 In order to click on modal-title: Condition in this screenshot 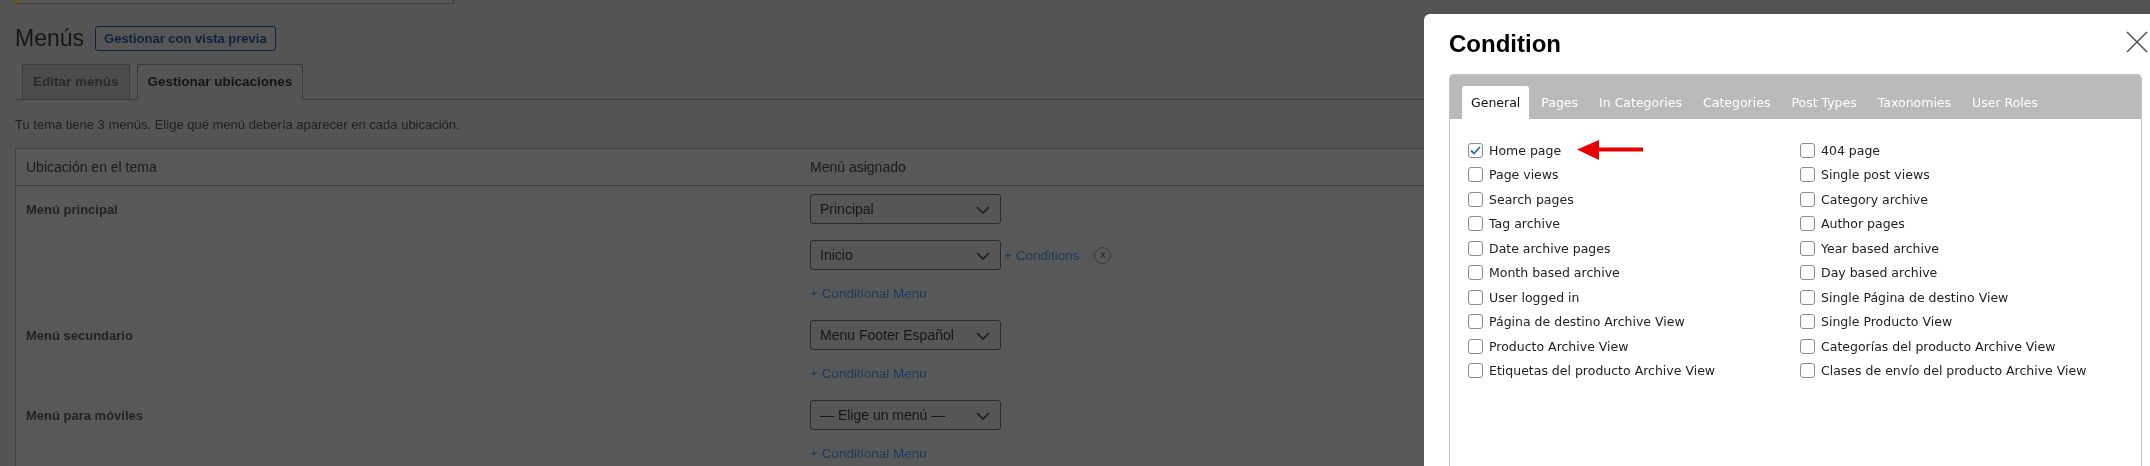, I will do `click(1505, 43)`.